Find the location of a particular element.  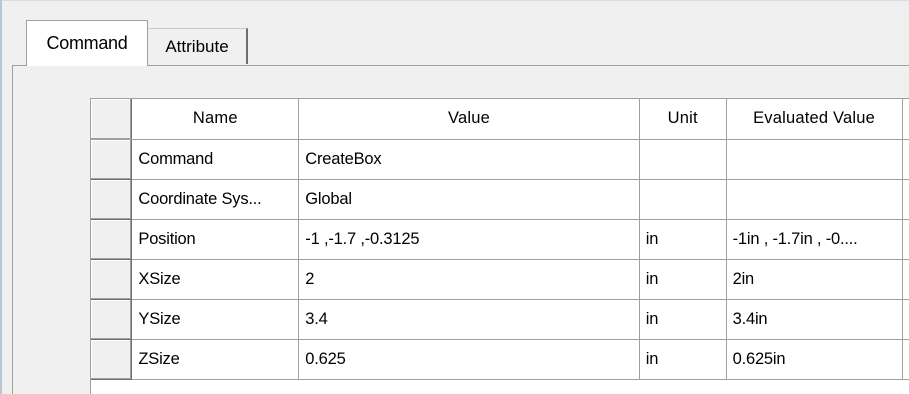

cell-value: 2 is located at coordinates (469, 279).